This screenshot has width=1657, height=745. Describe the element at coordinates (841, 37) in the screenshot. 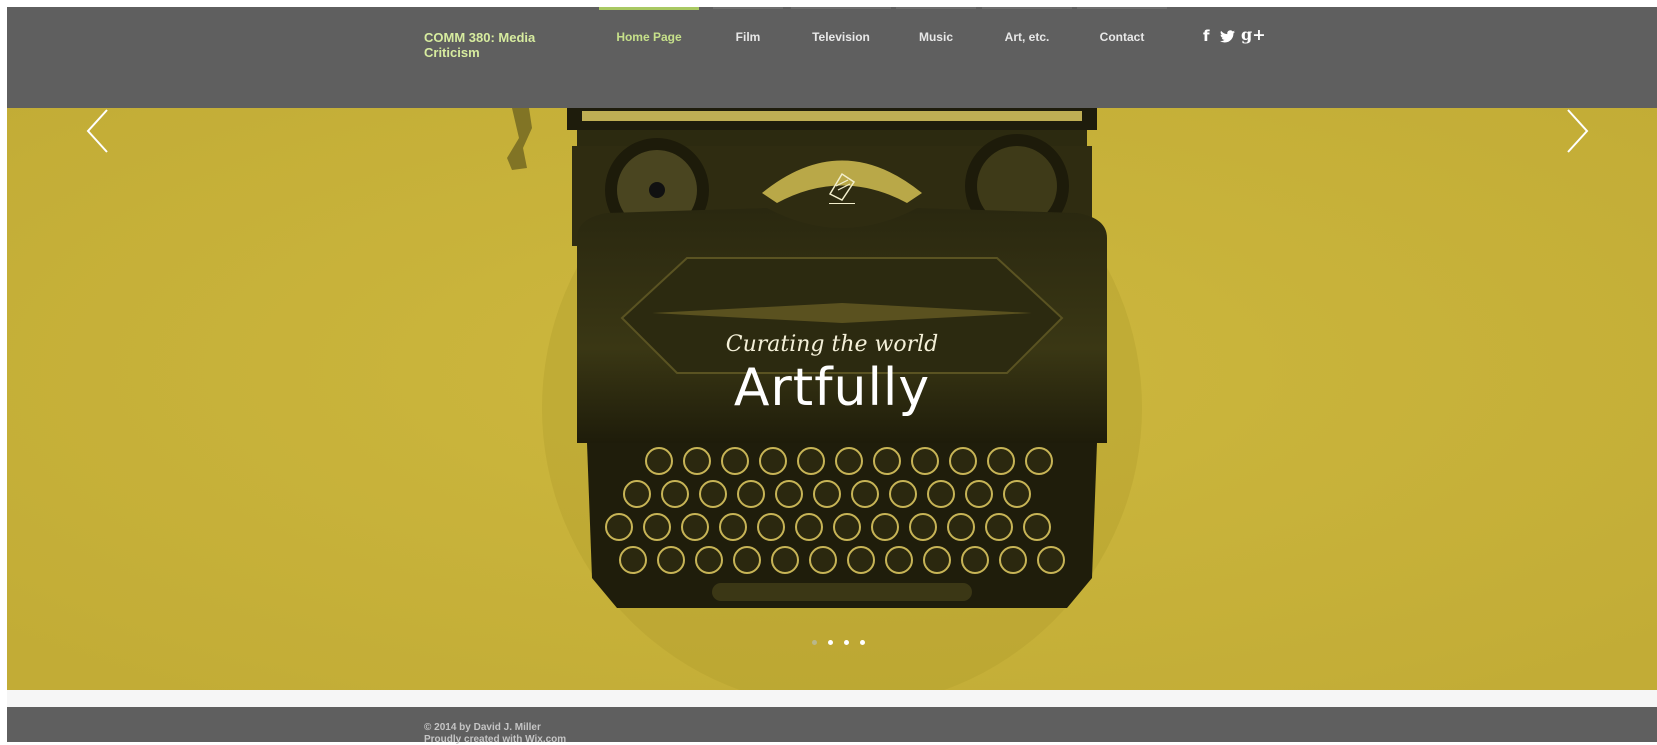

I see `nav-label: Television` at that location.